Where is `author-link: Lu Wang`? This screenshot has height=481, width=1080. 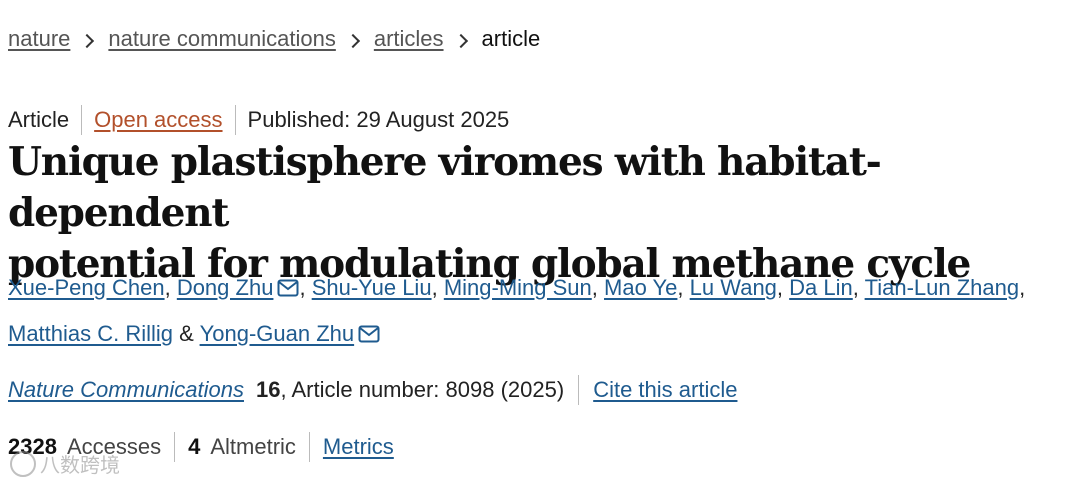
author-link: Lu Wang is located at coordinates (733, 287).